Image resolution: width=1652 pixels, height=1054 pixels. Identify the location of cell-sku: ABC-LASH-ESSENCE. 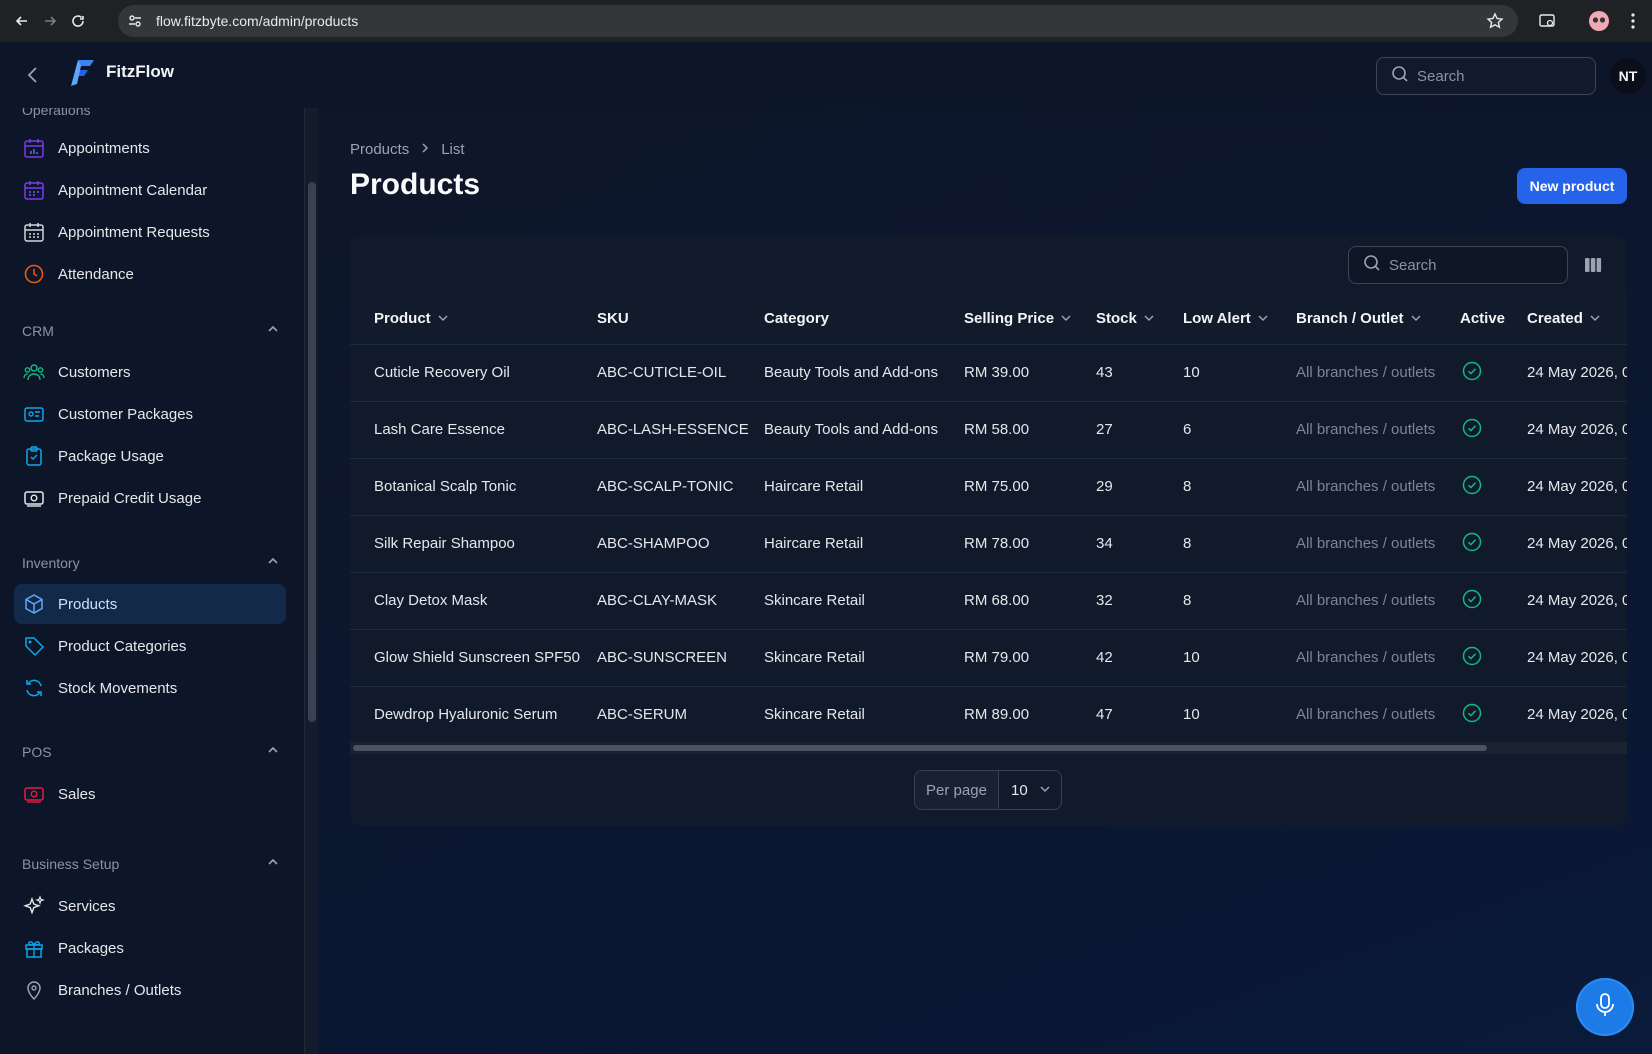
(673, 429).